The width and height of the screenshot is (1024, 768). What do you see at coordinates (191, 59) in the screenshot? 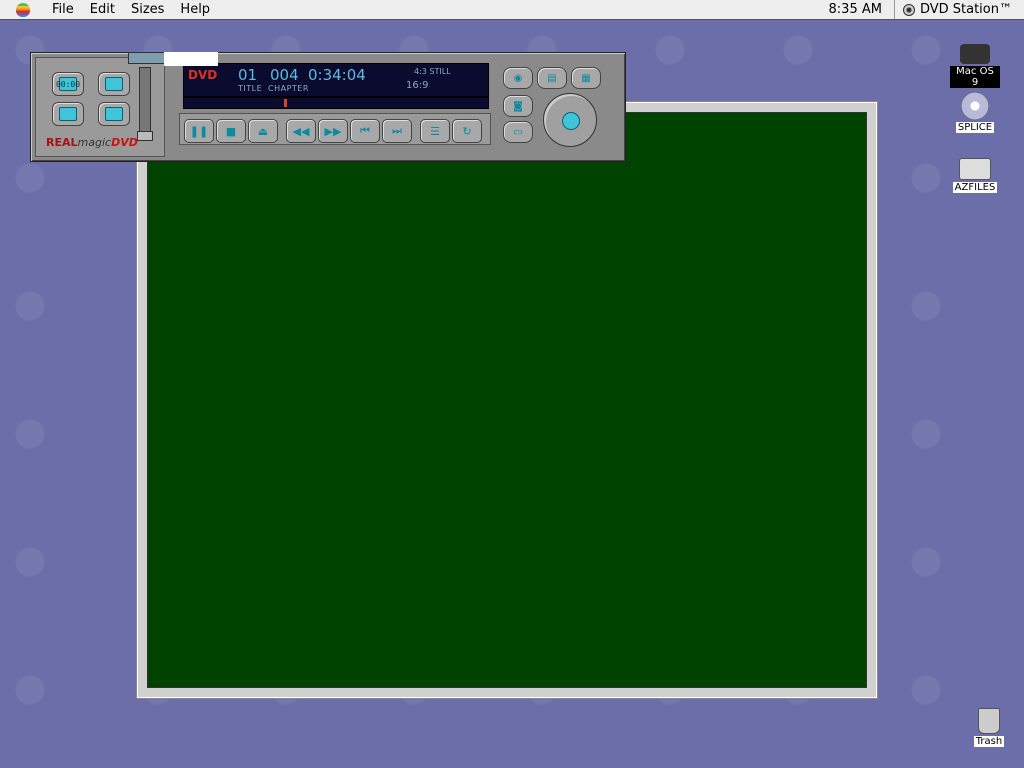
I see `player-title-field` at bounding box center [191, 59].